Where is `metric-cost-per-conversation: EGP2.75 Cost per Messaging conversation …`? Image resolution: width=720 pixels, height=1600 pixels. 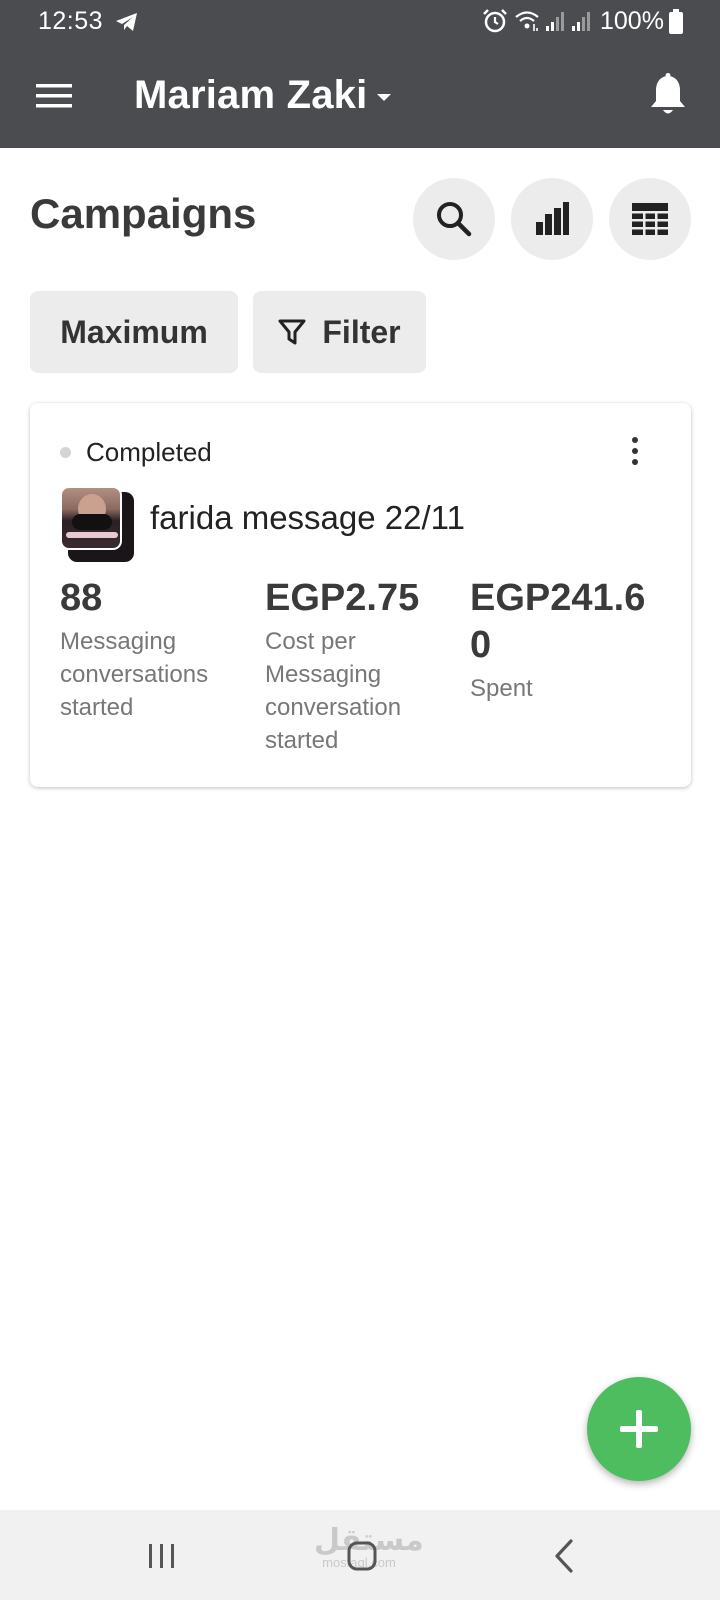
metric-cost-per-conversation: EGP2.75 Cost per Messaging conversation … is located at coordinates (360, 666).